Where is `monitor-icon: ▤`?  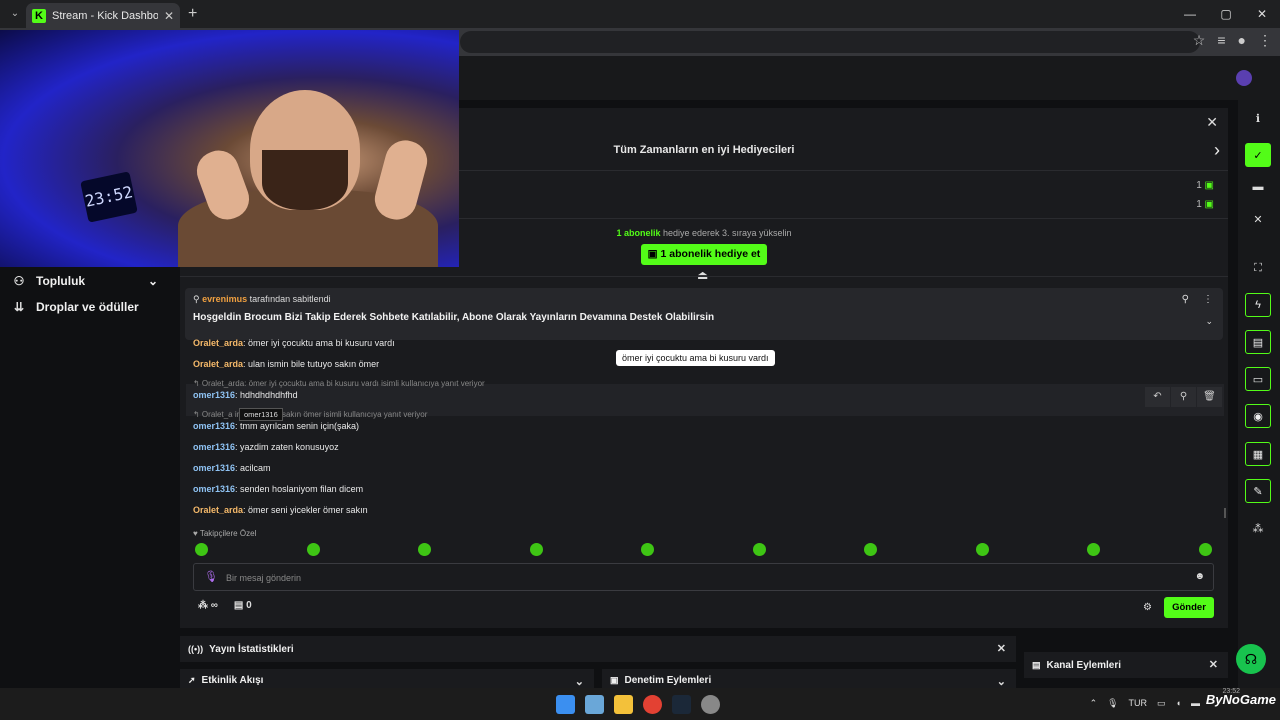
monitor-icon: ▤ is located at coordinates (1036, 665).